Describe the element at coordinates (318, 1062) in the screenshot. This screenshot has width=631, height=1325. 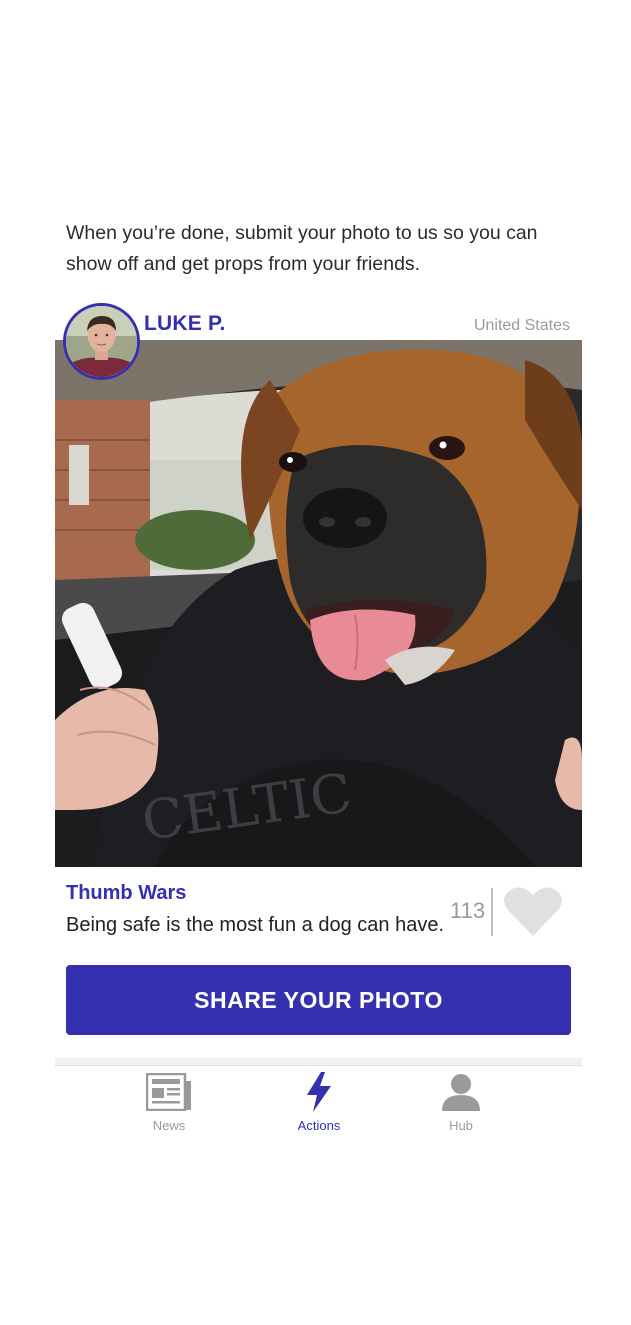
I see `tab-bar-divider` at that location.